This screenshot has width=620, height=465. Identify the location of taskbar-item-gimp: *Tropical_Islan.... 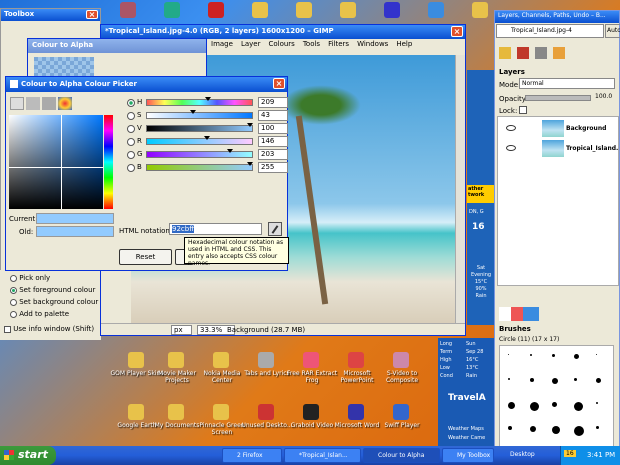
(322, 455).